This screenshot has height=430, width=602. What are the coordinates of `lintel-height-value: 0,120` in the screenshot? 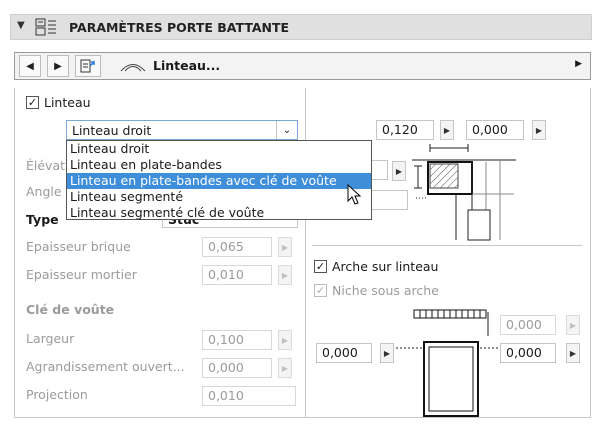 It's located at (400, 129).